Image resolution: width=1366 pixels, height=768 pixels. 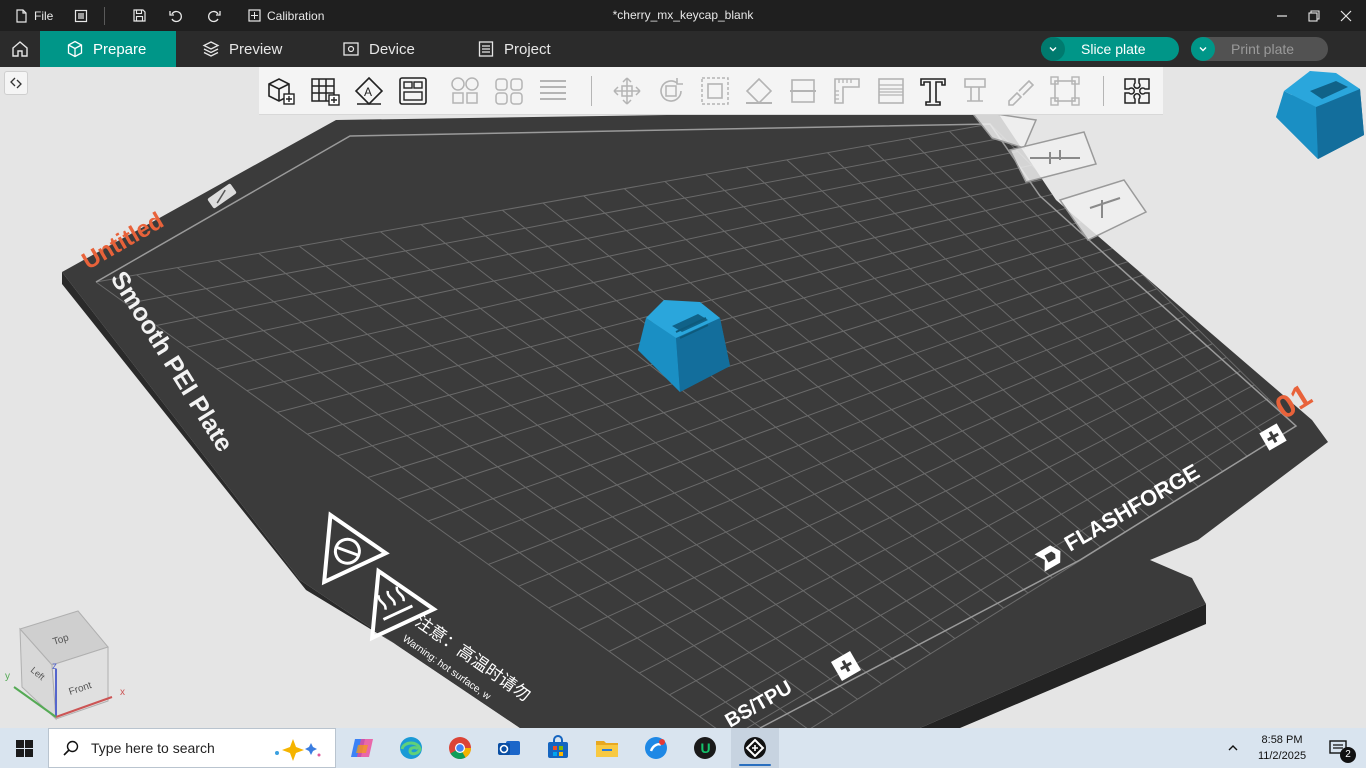 What do you see at coordinates (1314, 15) in the screenshot?
I see `maximize-button` at bounding box center [1314, 15].